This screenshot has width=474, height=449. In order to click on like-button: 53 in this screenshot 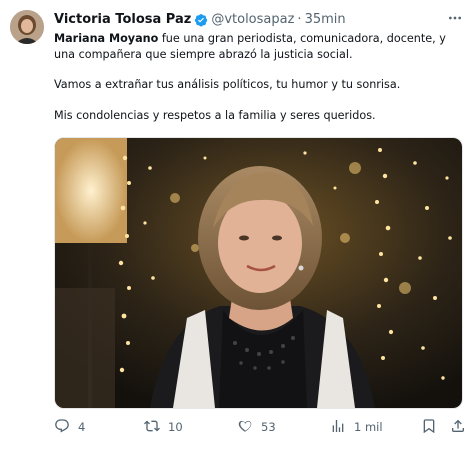, I will do `click(256, 427)`.